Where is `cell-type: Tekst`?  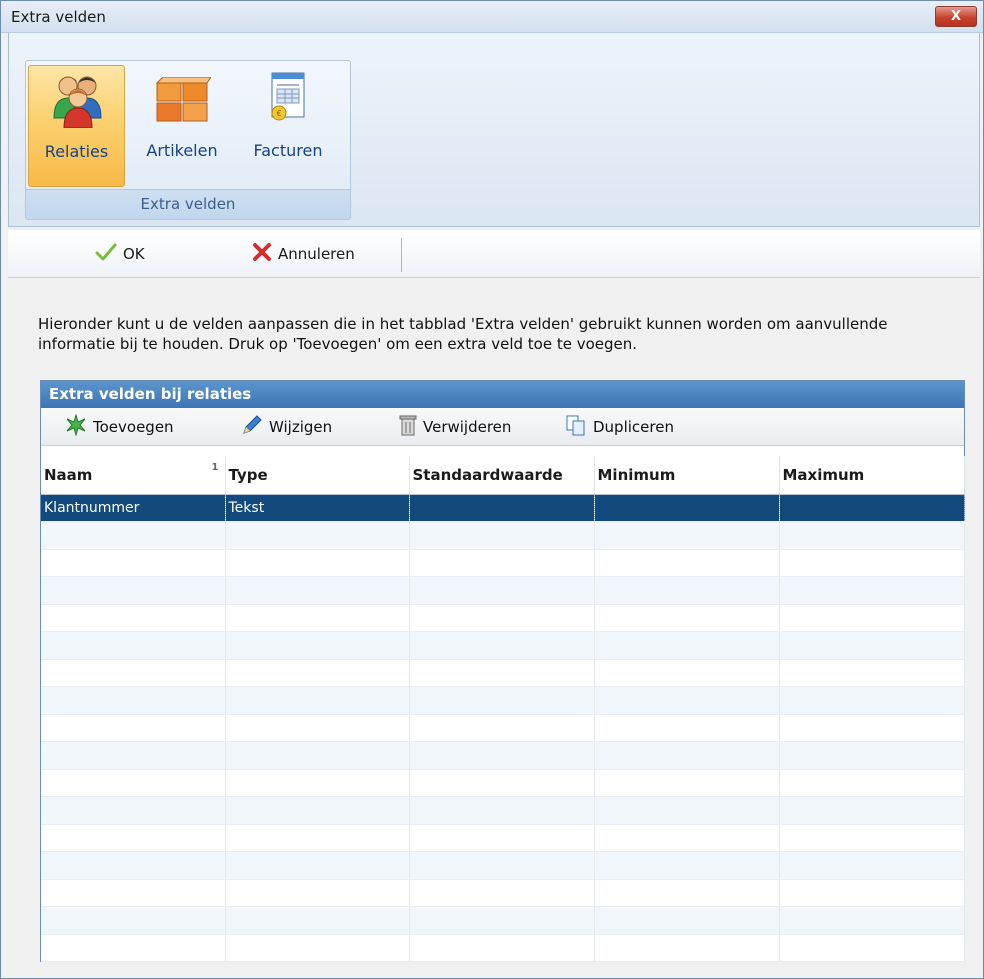 cell-type: Tekst is located at coordinates (317, 508).